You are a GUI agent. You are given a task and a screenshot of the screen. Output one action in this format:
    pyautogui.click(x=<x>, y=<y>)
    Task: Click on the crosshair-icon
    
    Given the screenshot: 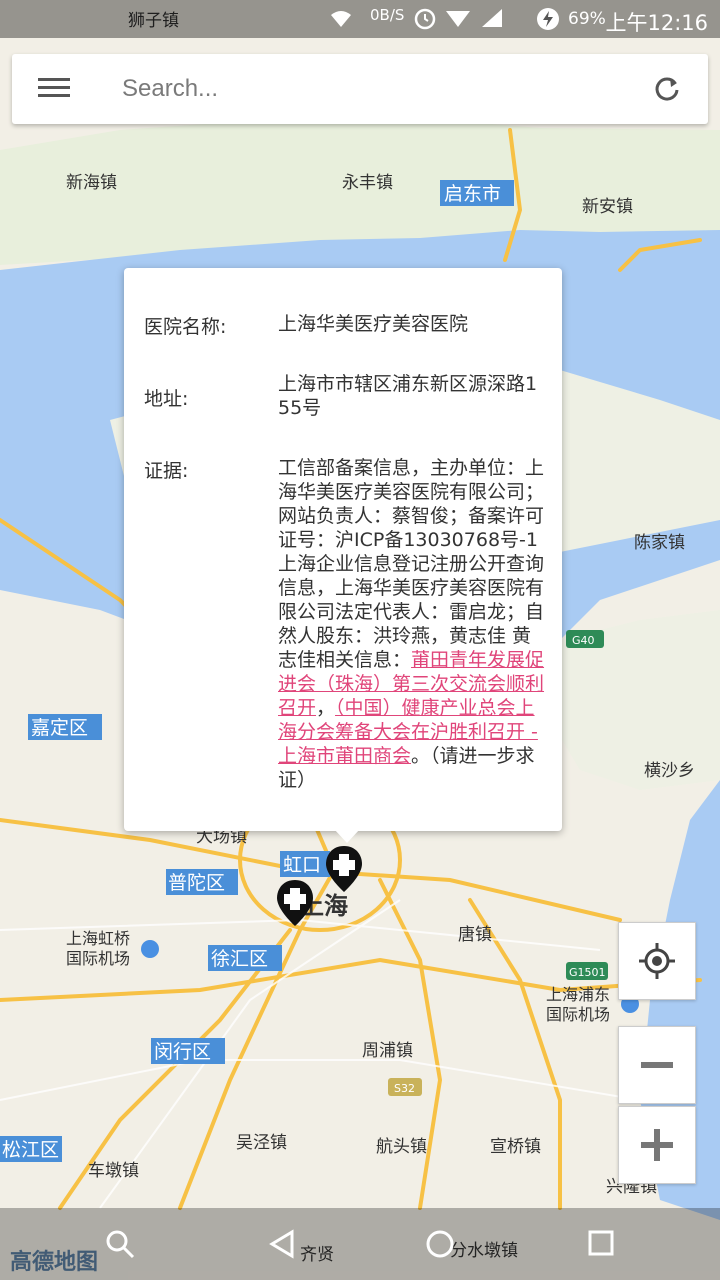 What is the action you would take?
    pyautogui.click(x=657, y=961)
    